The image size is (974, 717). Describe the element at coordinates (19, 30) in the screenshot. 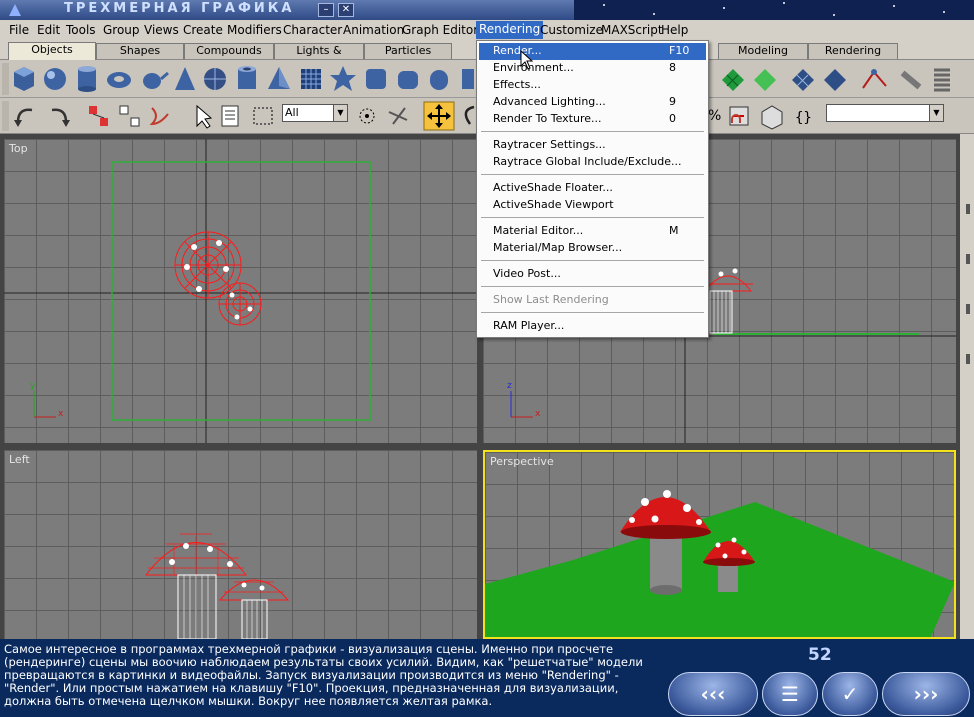

I see `menu-file: File` at that location.